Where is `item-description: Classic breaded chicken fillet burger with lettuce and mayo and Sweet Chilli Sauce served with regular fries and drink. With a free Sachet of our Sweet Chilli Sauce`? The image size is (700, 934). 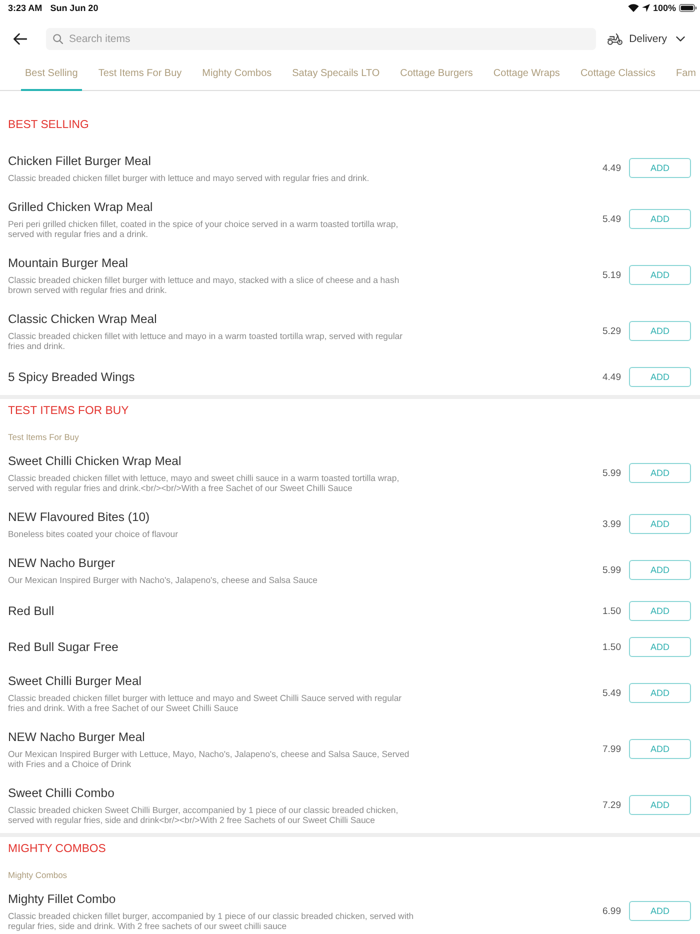 item-description: Classic breaded chicken fillet burger with lettuce and mayo and Sweet Chilli Sauce served with regular fries and drink. With a free Sachet of our Sweet Chilli Sauce is located at coordinates (205, 703).